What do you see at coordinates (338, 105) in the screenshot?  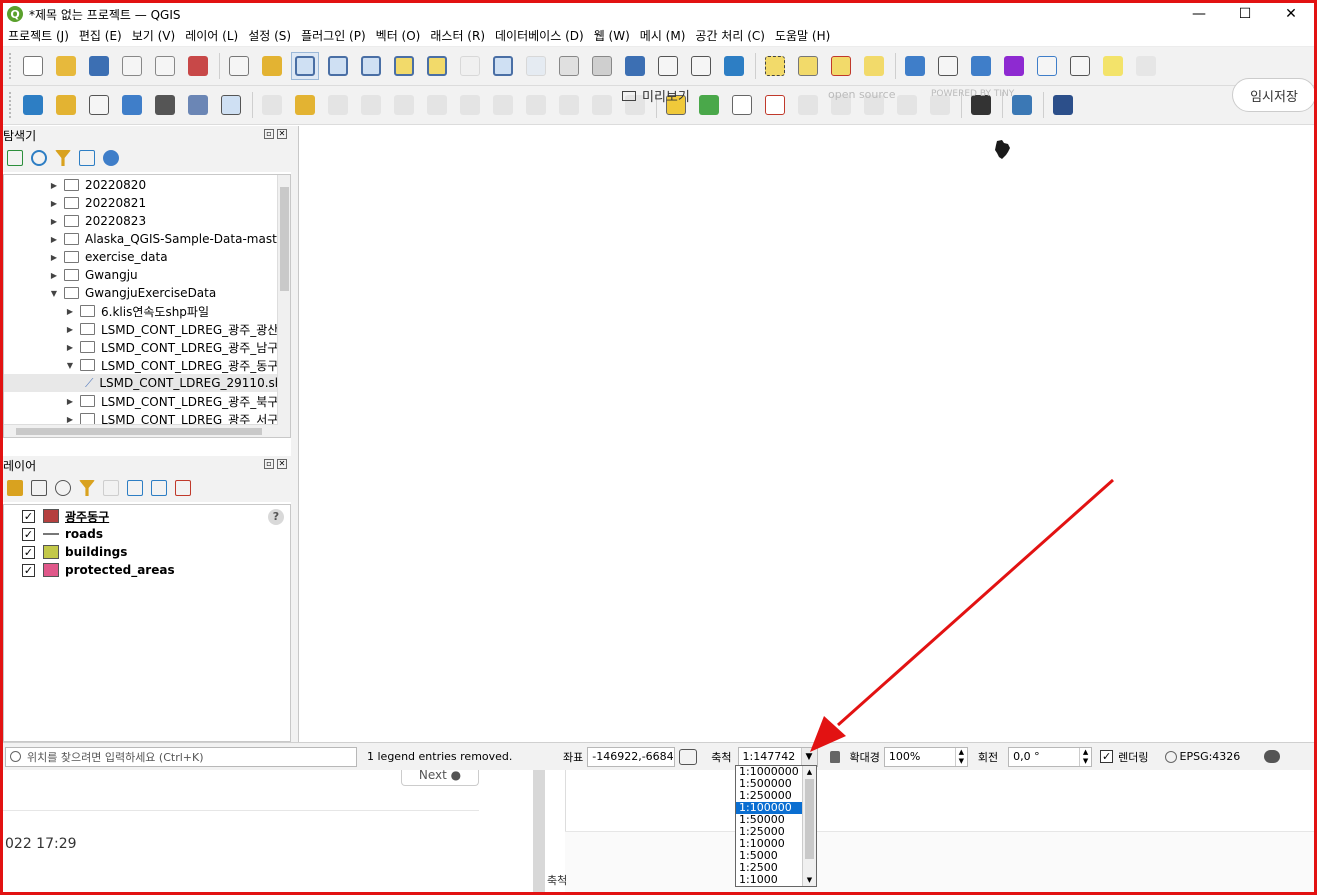 I see `save-edits-icon` at bounding box center [338, 105].